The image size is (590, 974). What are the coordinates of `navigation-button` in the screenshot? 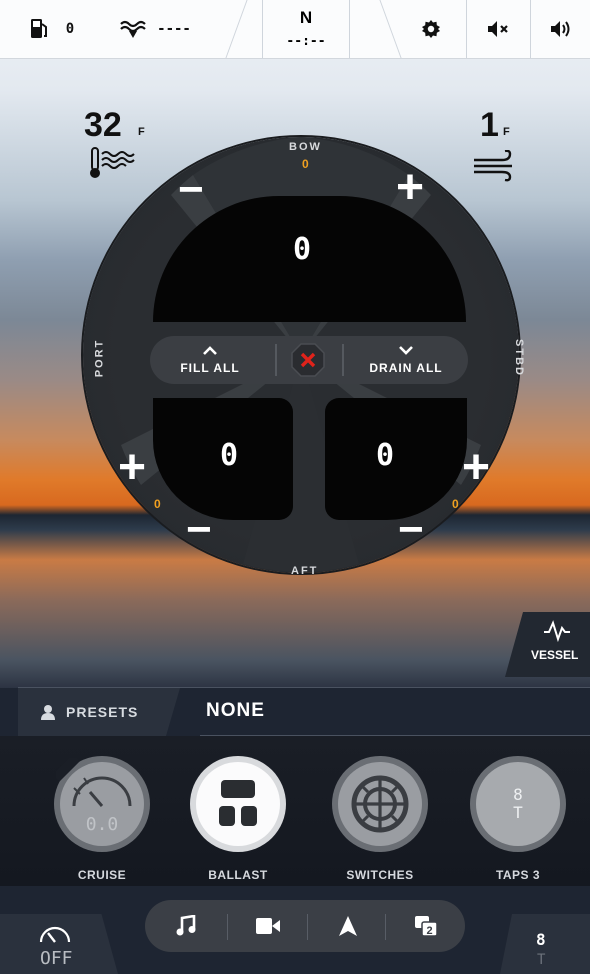 It's located at (348, 926).